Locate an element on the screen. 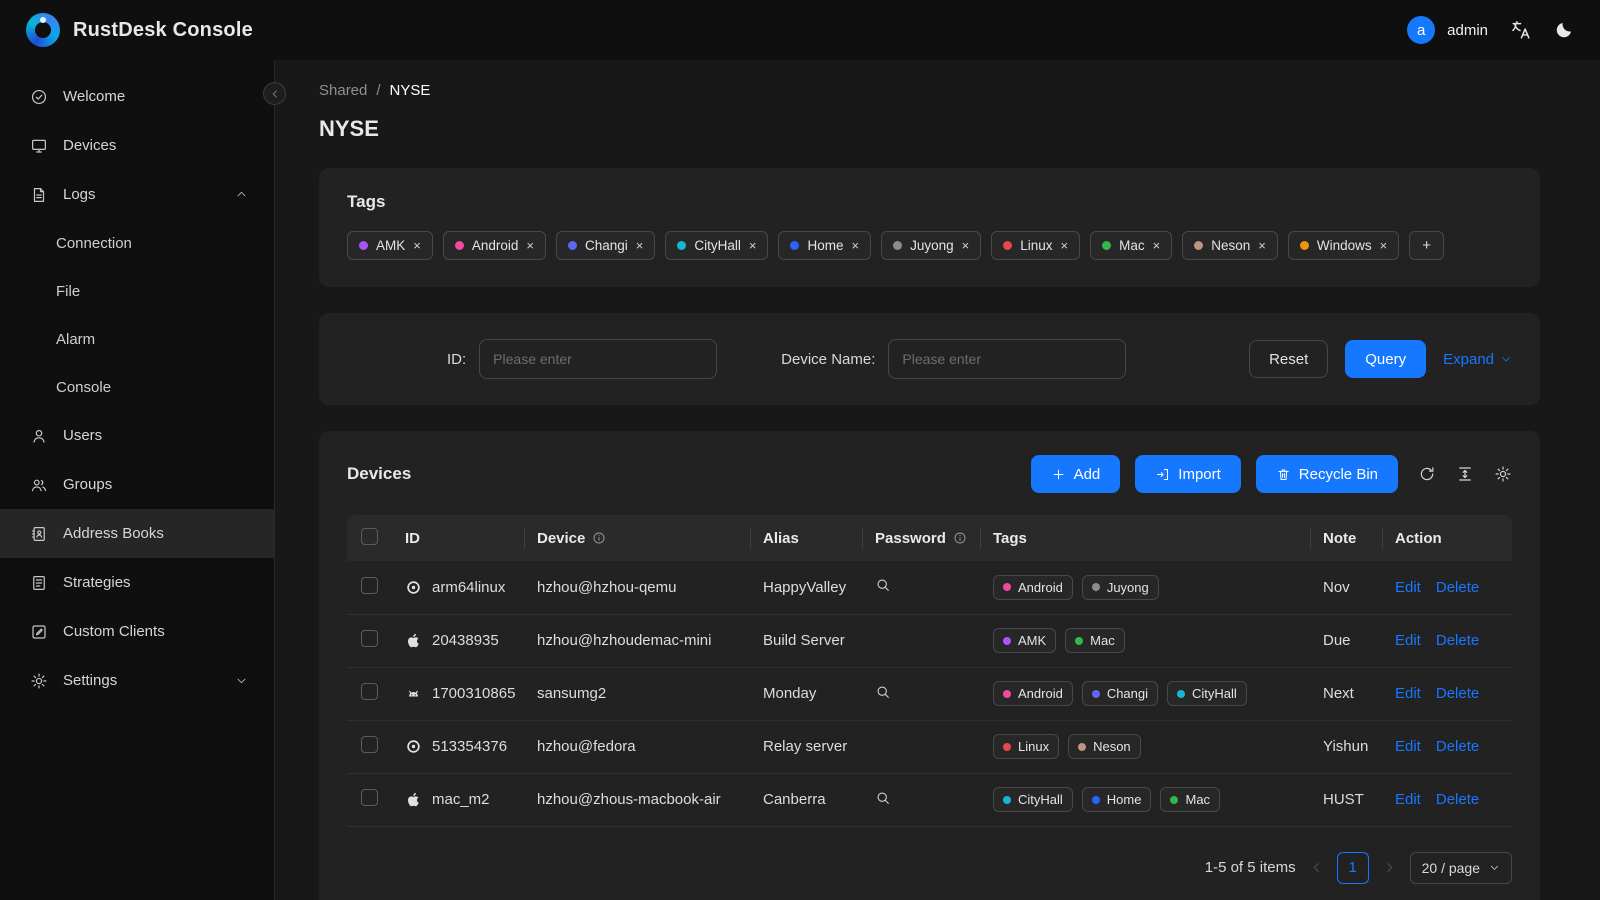 Image resolution: width=1600 pixels, height=900 pixels. dark-mode-toggle-icon is located at coordinates (1564, 30).